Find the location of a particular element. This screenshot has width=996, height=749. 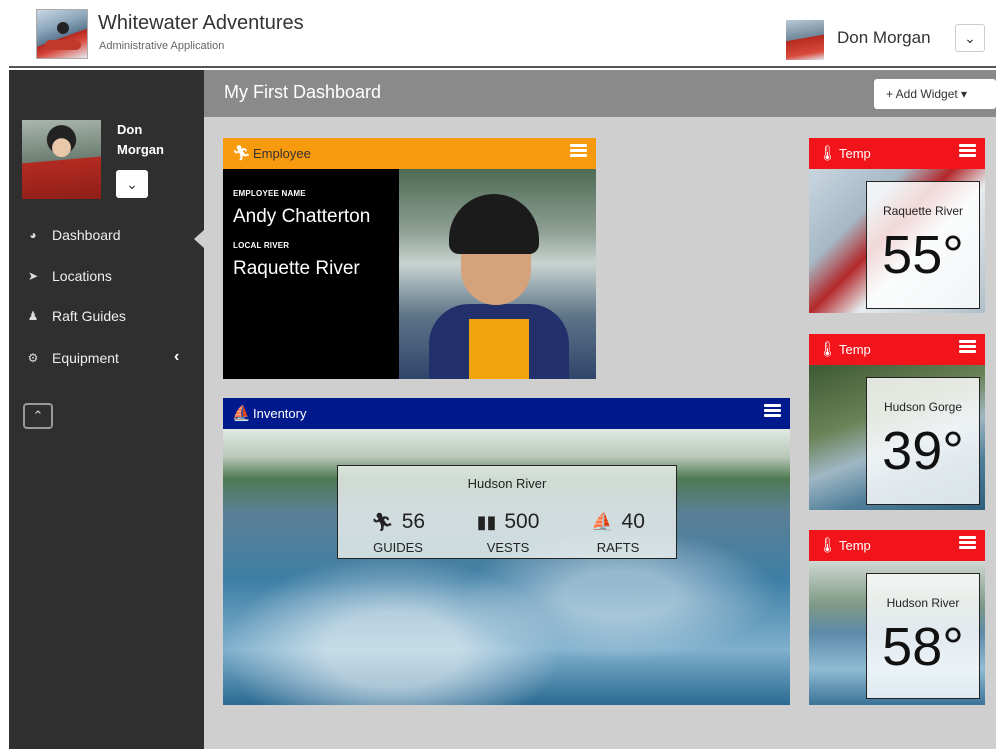

chevron-up-icon: ⌃ is located at coordinates (38, 415).